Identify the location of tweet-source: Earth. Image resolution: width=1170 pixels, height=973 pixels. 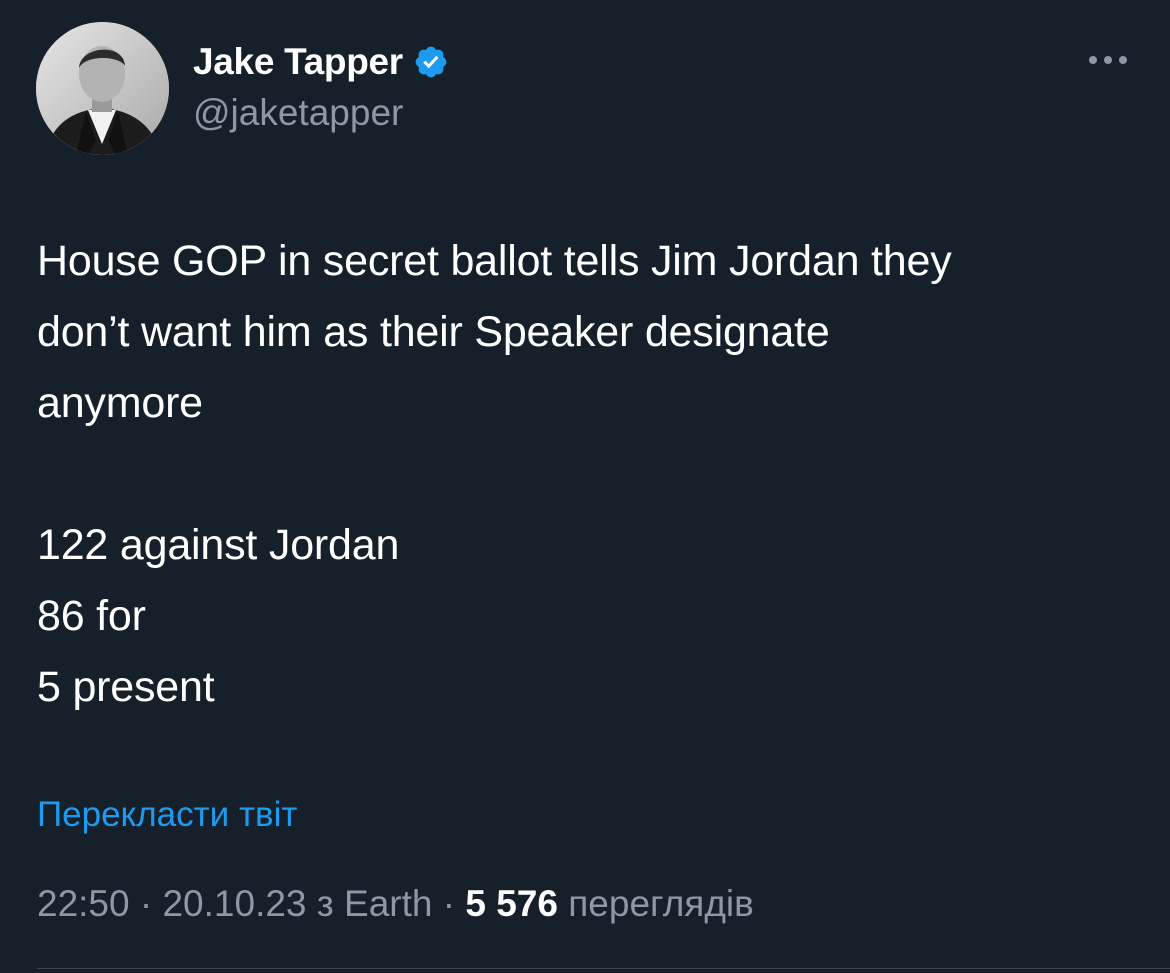
(388, 903).